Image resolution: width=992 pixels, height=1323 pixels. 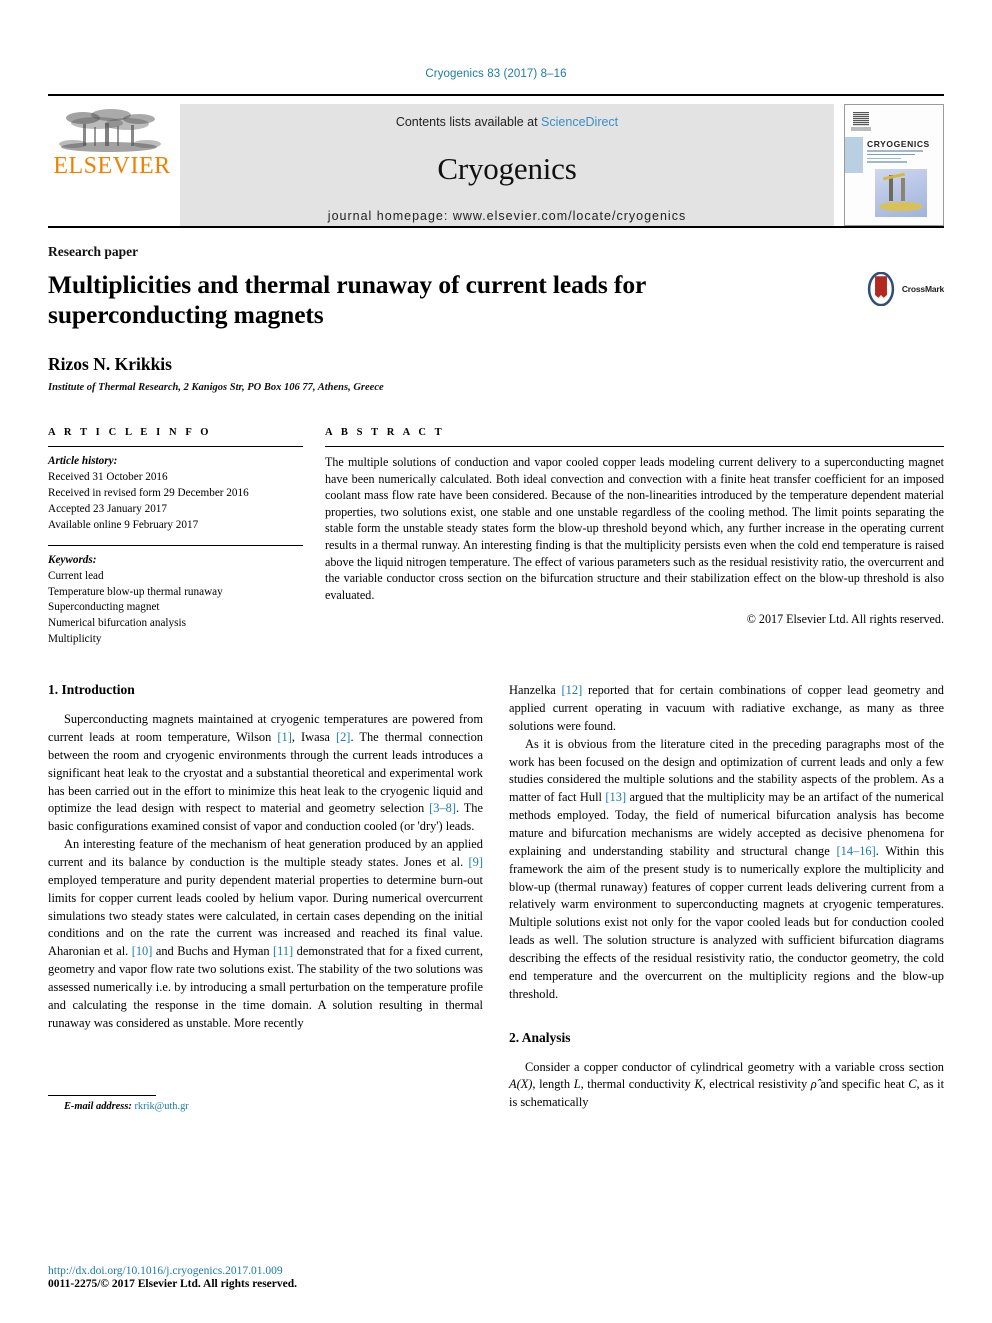 I want to click on keyword-item: Multiplicity, so click(x=75, y=639).